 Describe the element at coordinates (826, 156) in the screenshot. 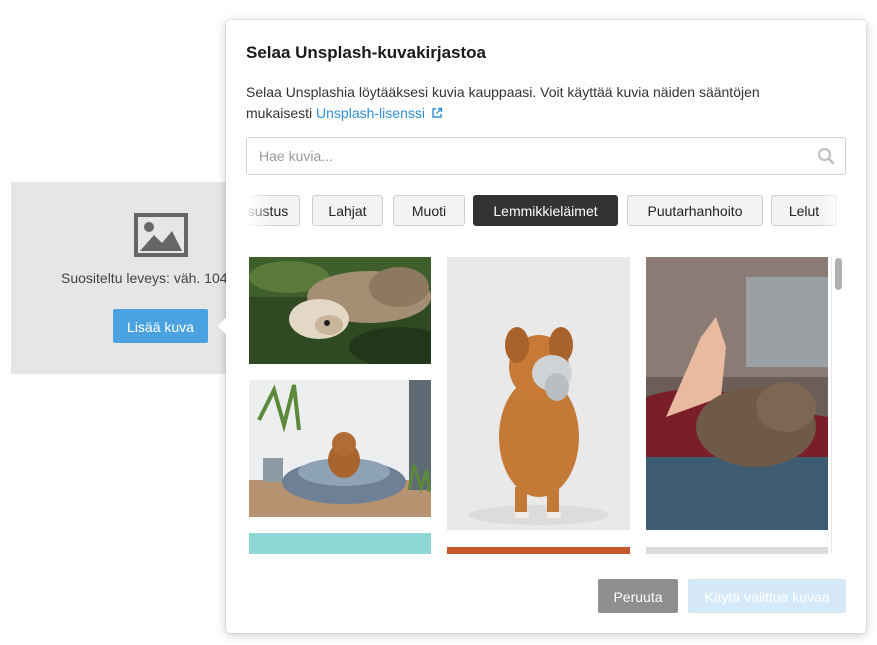

I see `search-icon` at that location.